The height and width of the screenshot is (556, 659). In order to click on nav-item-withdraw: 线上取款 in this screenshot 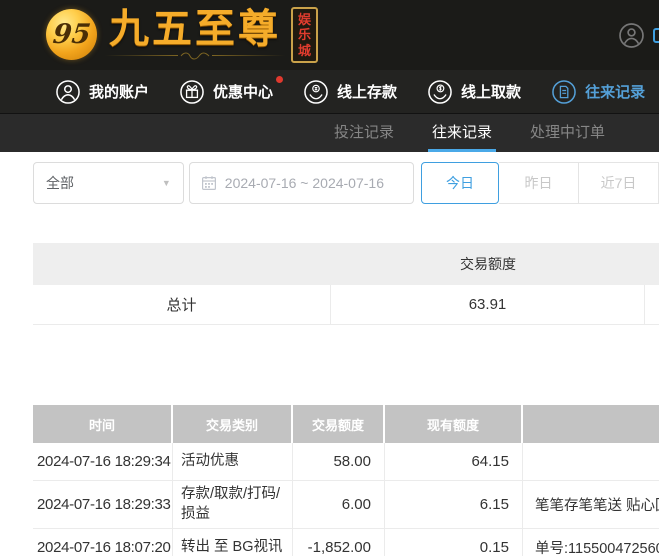, I will do `click(474, 92)`.